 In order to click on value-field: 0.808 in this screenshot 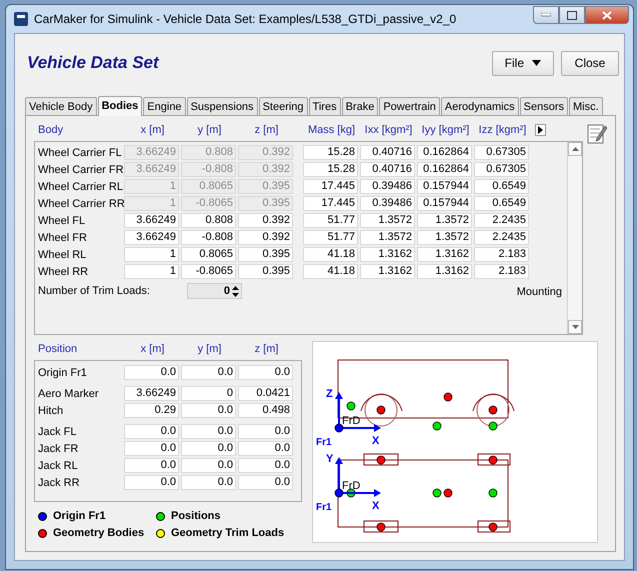, I will do `click(208, 220)`.